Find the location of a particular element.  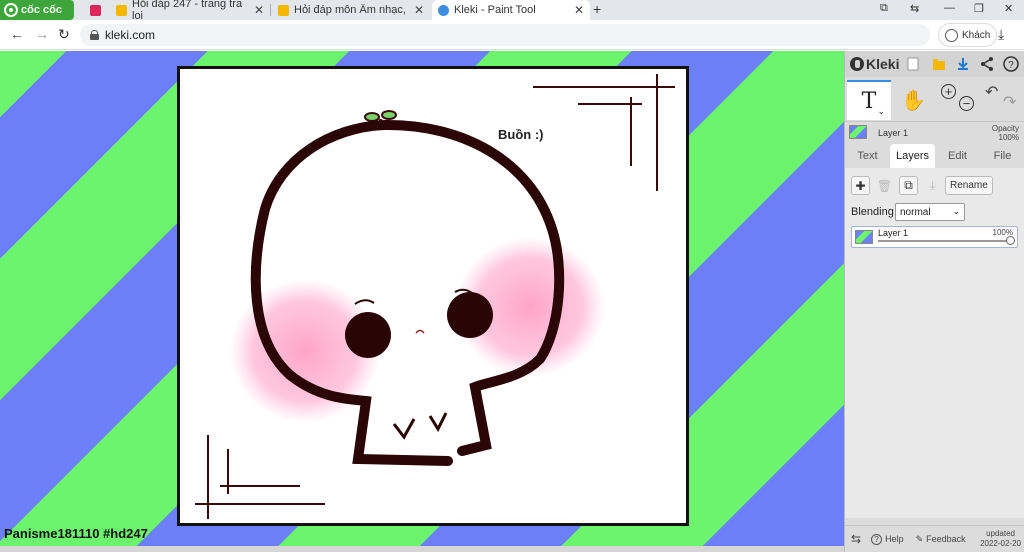

right-eye is located at coordinates (470, 315).